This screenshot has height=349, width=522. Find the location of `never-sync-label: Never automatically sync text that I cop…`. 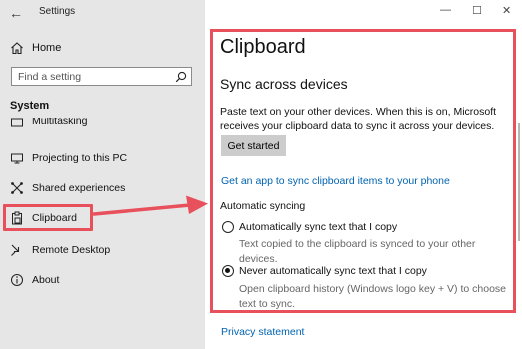

never-sync-label: Never automatically sync text that I cop… is located at coordinates (333, 271).